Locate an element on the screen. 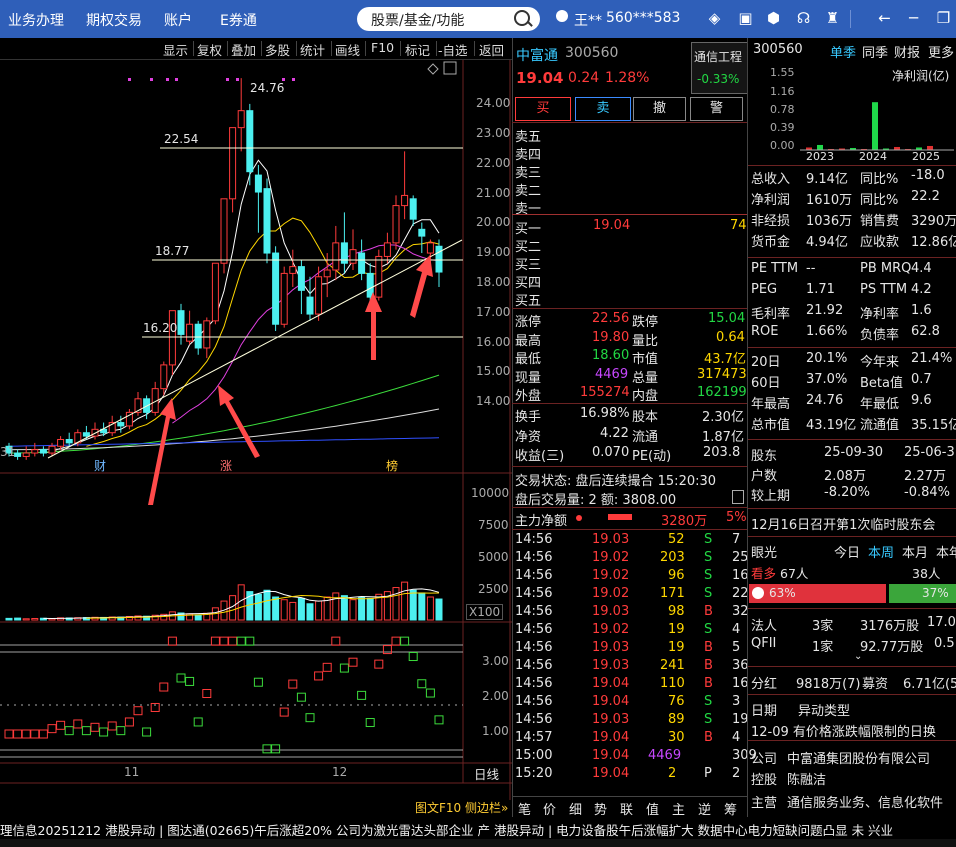 This screenshot has height=847, width=956. thumb-up-icon is located at coordinates (758, 593).